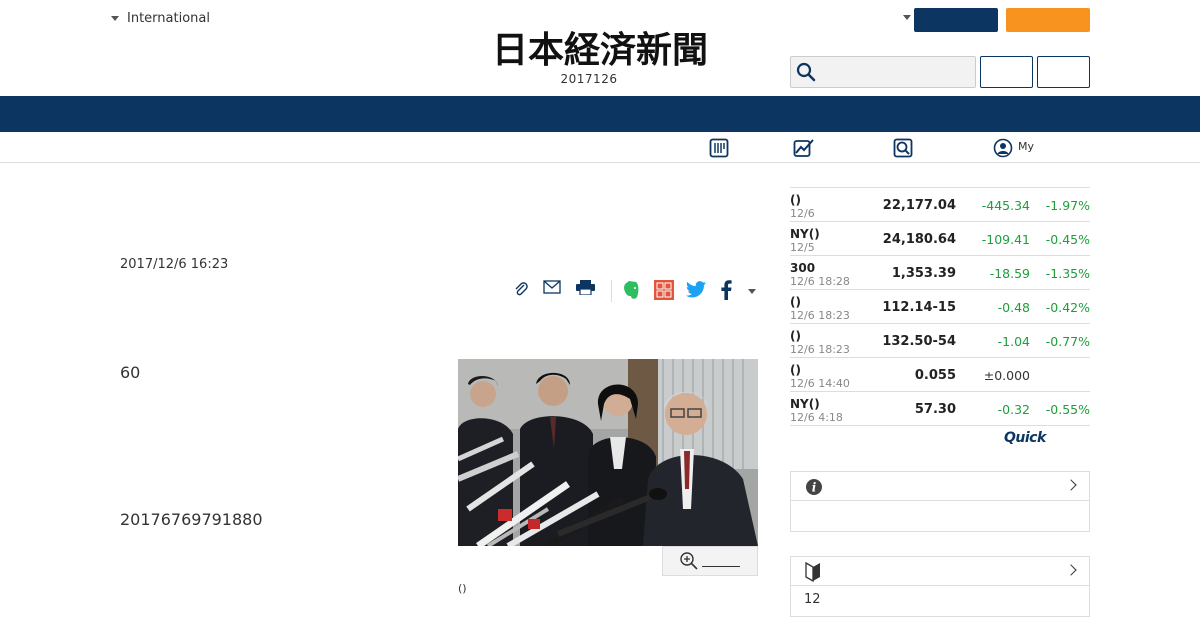 This screenshot has width=1200, height=630. Describe the element at coordinates (726, 290) in the screenshot. I see `facebook-icon` at that location.